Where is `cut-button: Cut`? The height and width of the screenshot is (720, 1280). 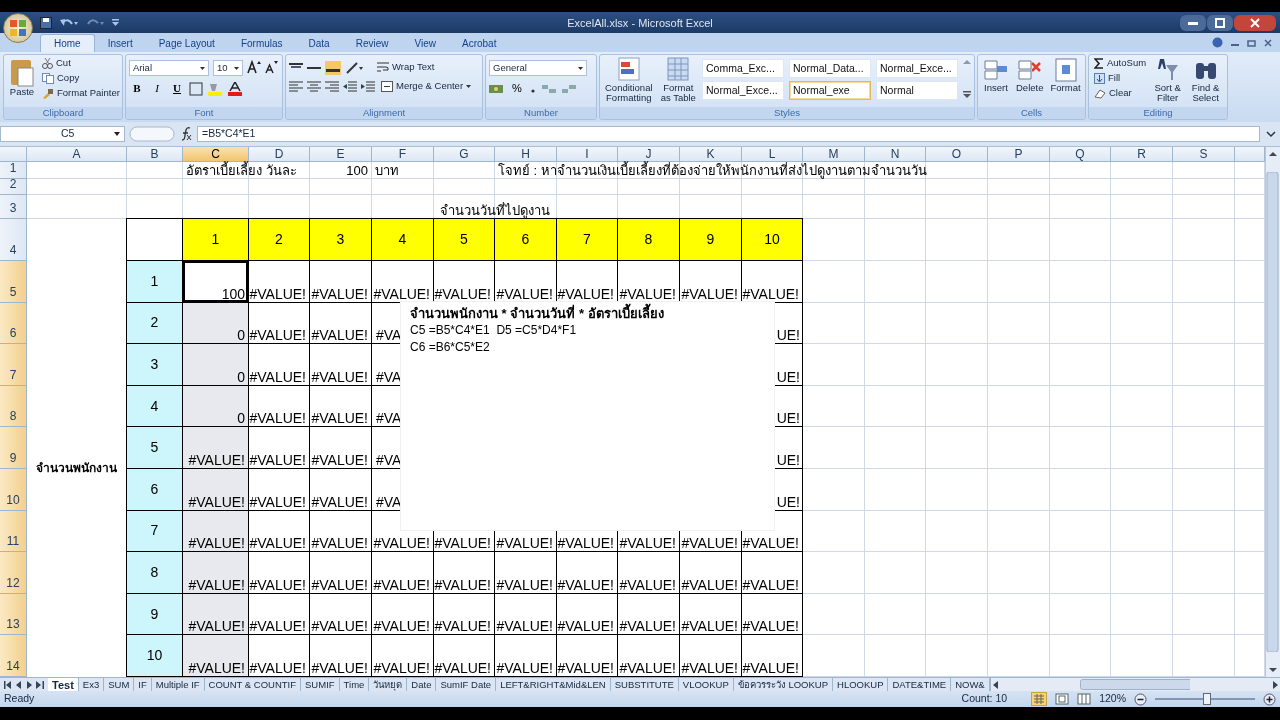 cut-button: Cut is located at coordinates (81, 63).